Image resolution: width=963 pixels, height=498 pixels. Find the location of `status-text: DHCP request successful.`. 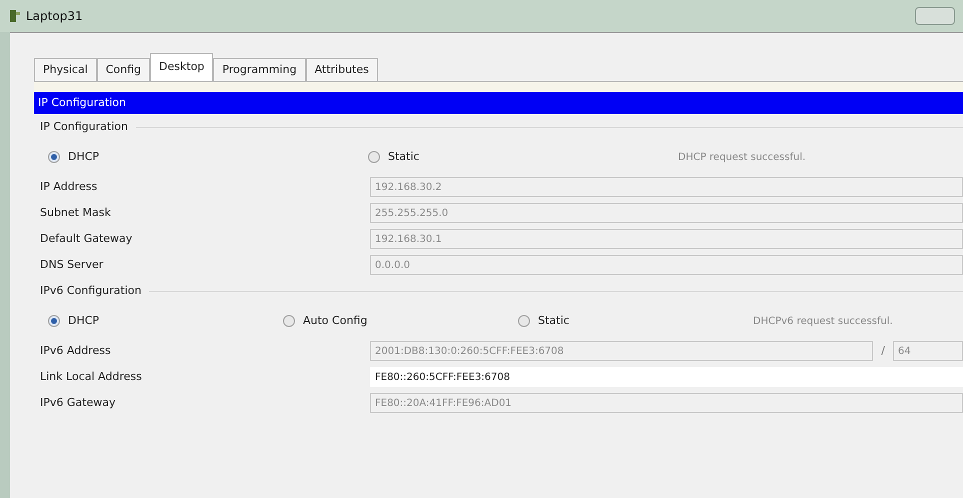

status-text: DHCP request successful. is located at coordinates (742, 157).